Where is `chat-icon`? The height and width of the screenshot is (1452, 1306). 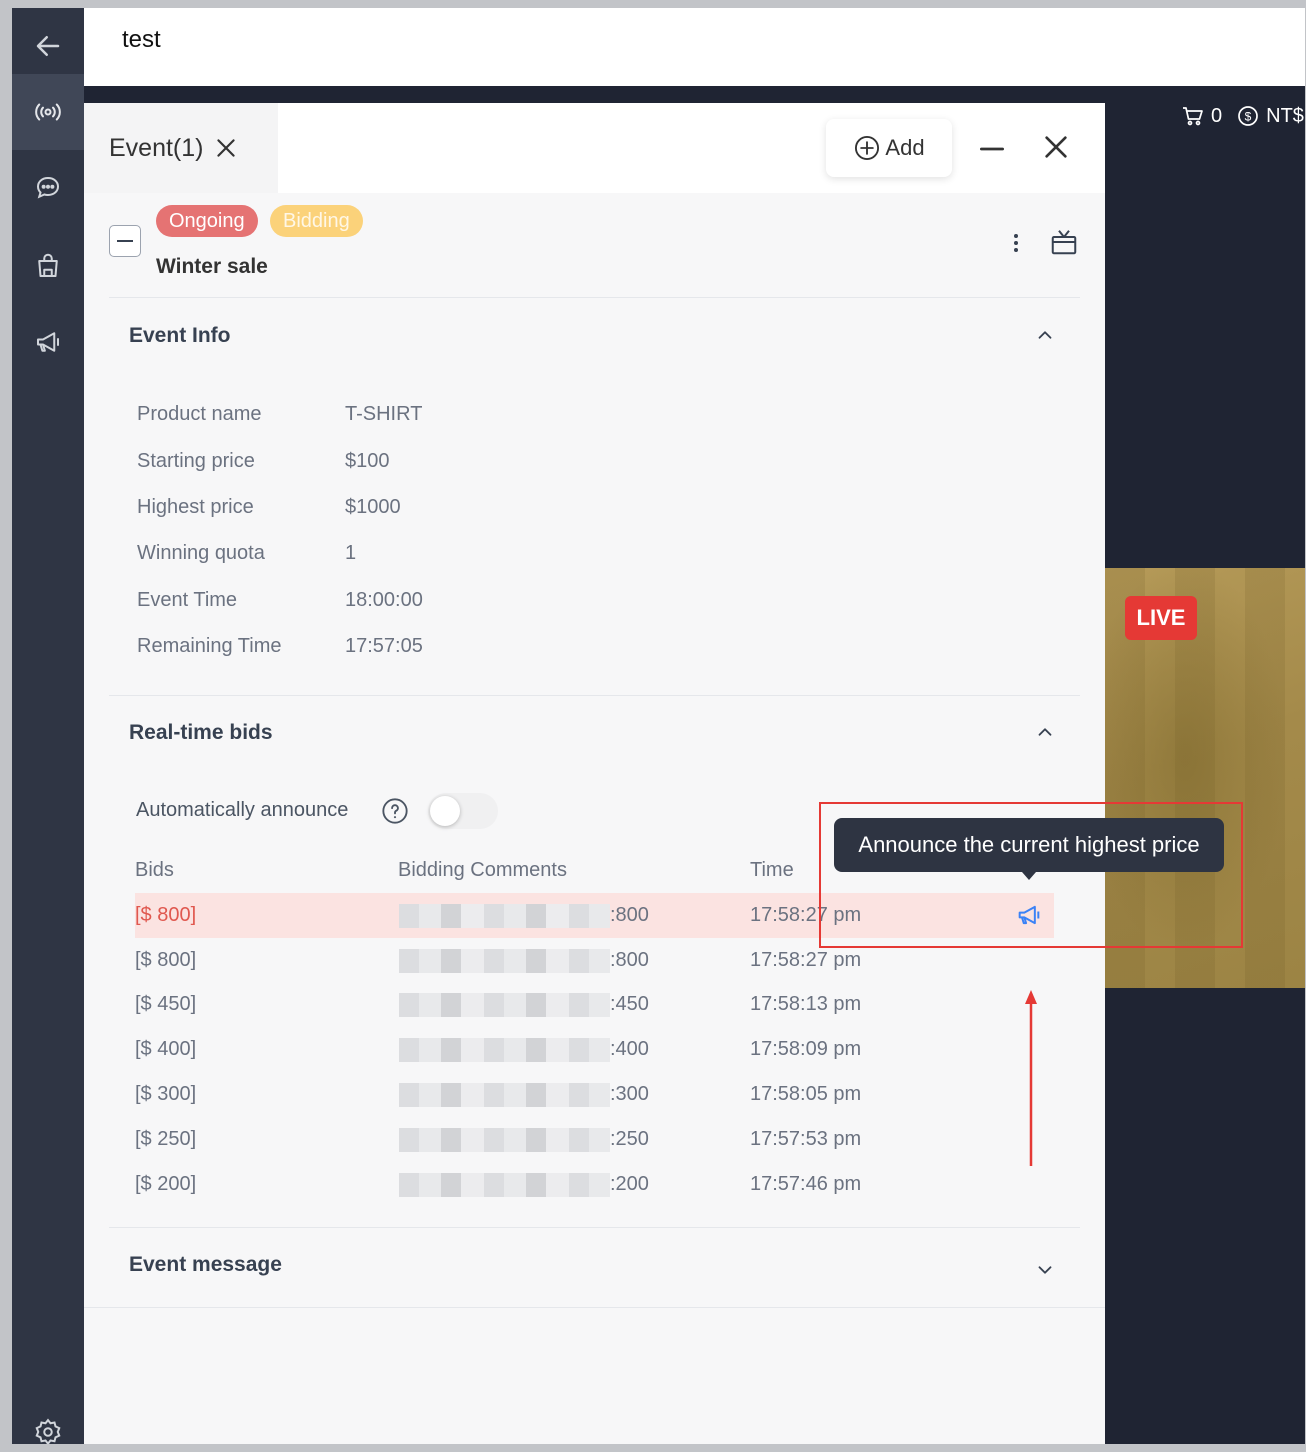 chat-icon is located at coordinates (48, 187).